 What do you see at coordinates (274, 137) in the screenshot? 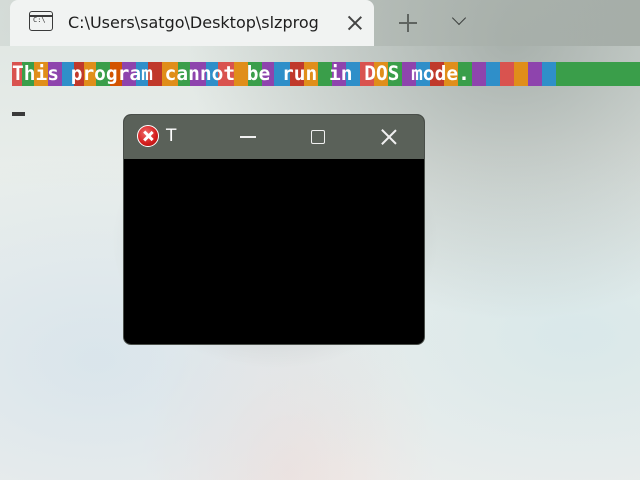
I see `window-titlebar: T` at bounding box center [274, 137].